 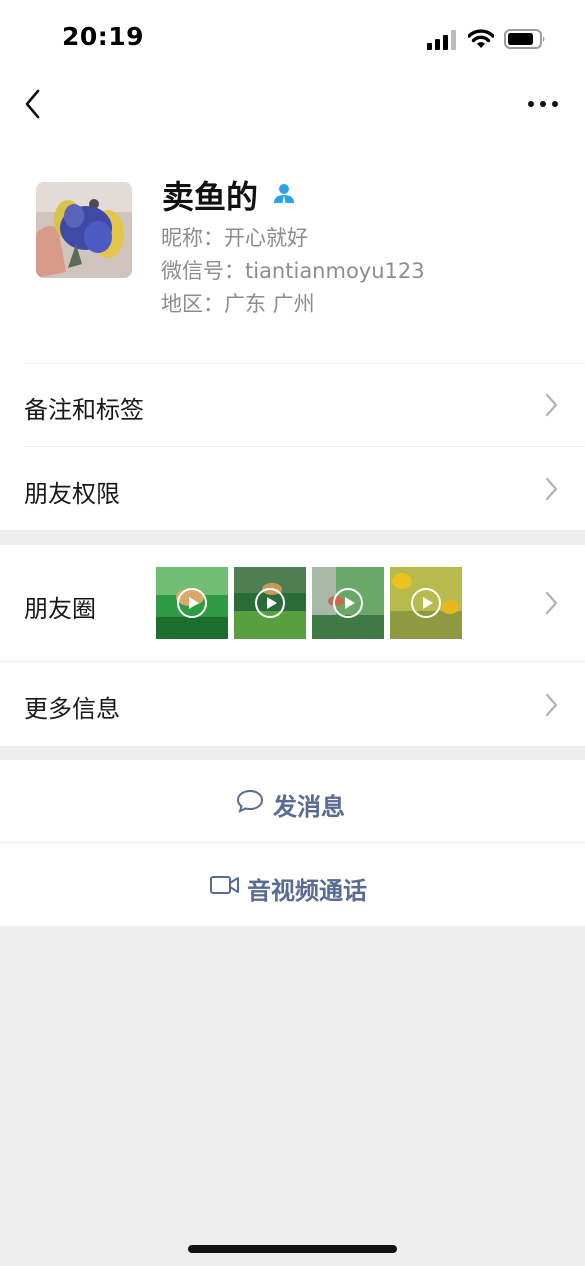 What do you see at coordinates (292, 1249) in the screenshot?
I see `home-indicator` at bounding box center [292, 1249].